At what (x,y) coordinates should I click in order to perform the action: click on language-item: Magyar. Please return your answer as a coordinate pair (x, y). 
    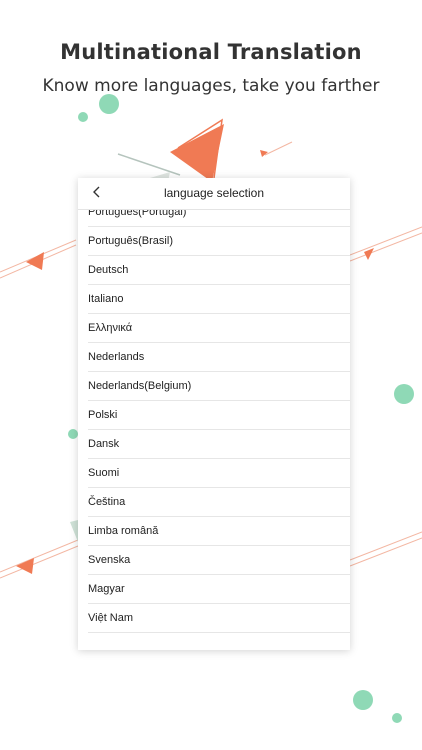
    Looking at the image, I should click on (219, 589).